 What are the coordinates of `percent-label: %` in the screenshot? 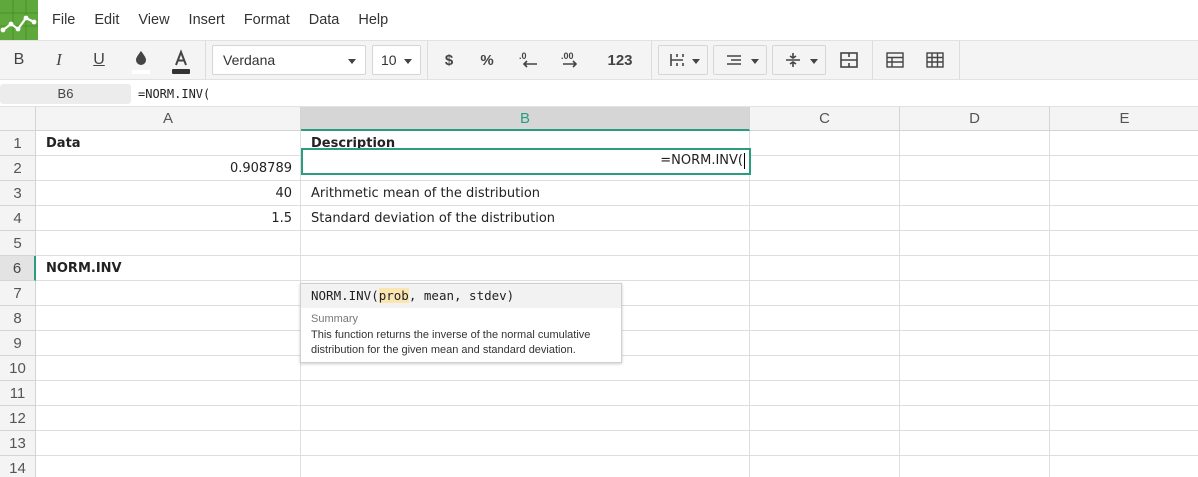 It's located at (487, 60).